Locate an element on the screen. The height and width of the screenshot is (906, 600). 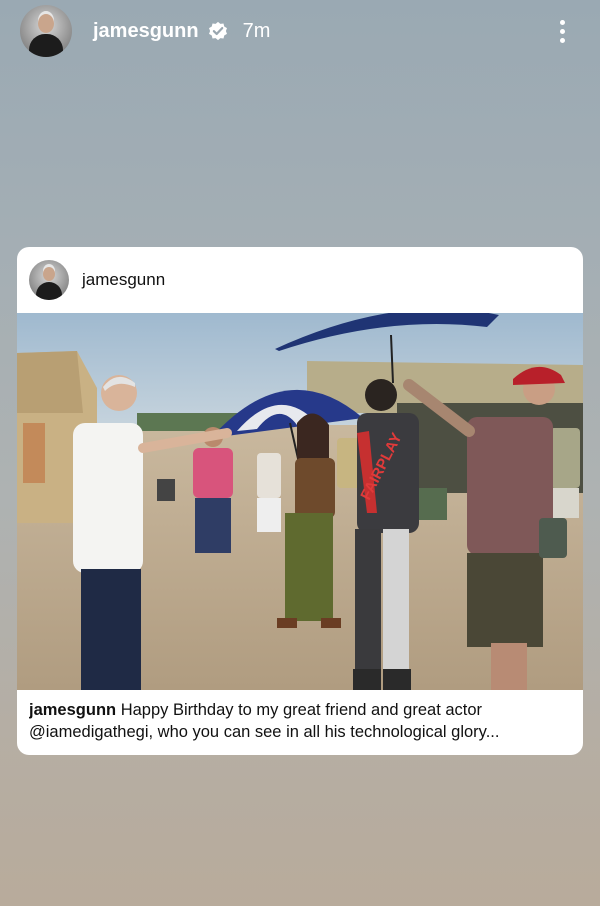
post-username: jamesgunn is located at coordinates (123, 280).